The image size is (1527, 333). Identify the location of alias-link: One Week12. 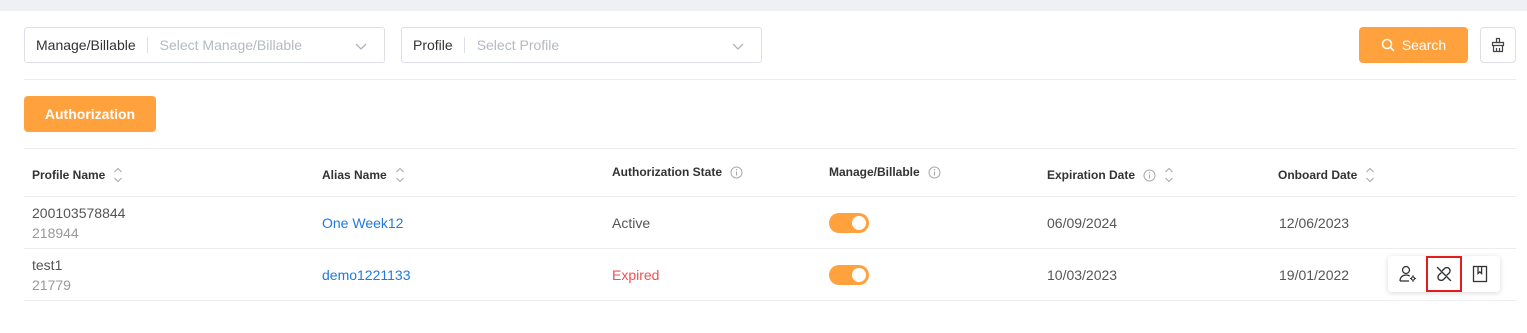
(362, 223).